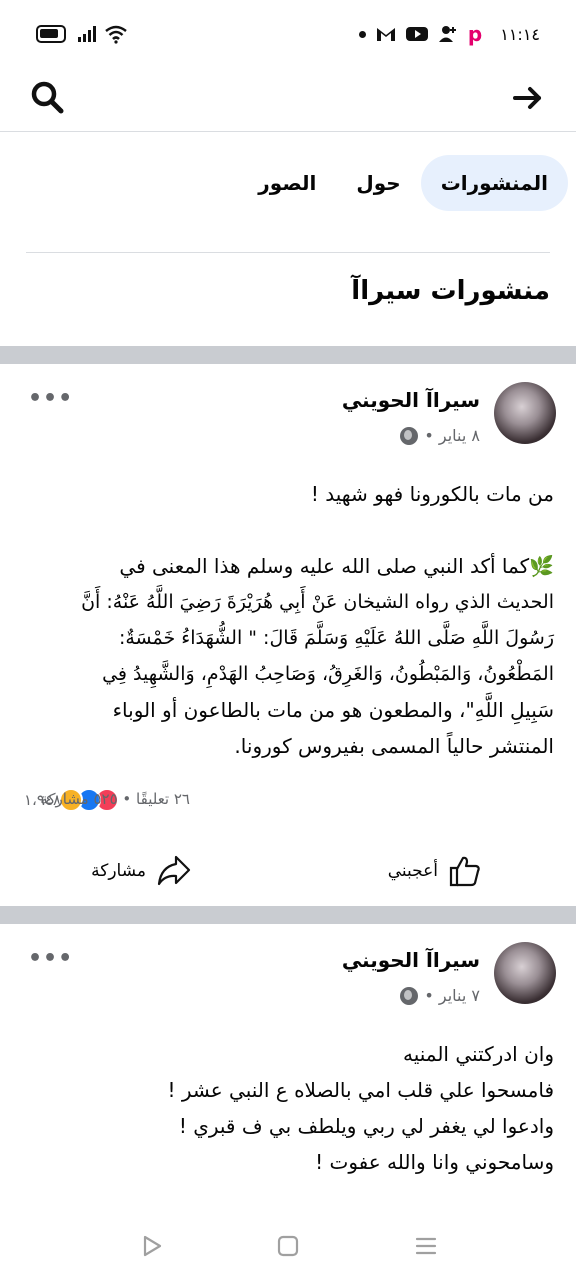 The width and height of the screenshot is (576, 1280). Describe the element at coordinates (366, 1126) in the screenshot. I see `post-line: وادعوا لي يغفر لي ربي ويلطف بي ف قبري !` at that location.